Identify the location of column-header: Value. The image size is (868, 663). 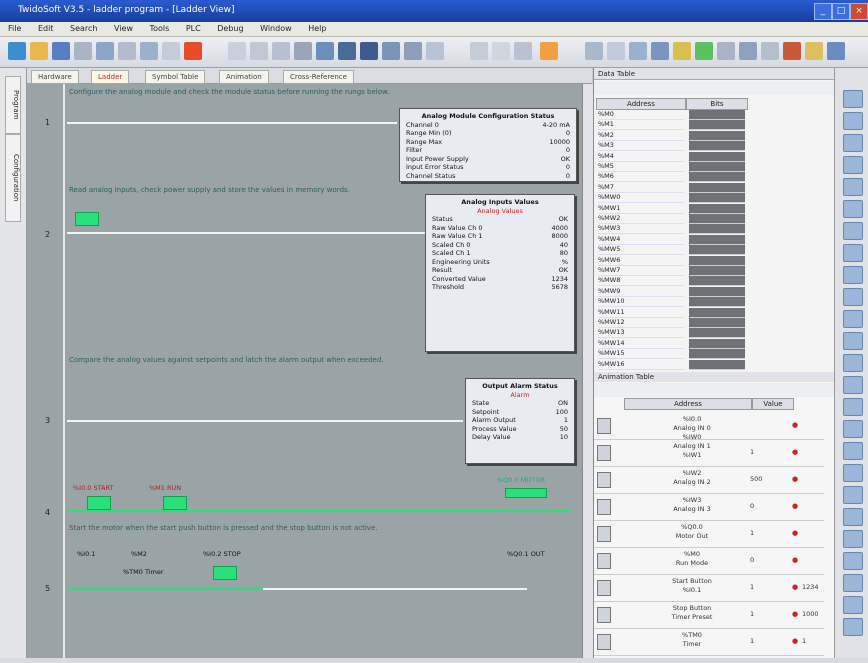
(773, 404).